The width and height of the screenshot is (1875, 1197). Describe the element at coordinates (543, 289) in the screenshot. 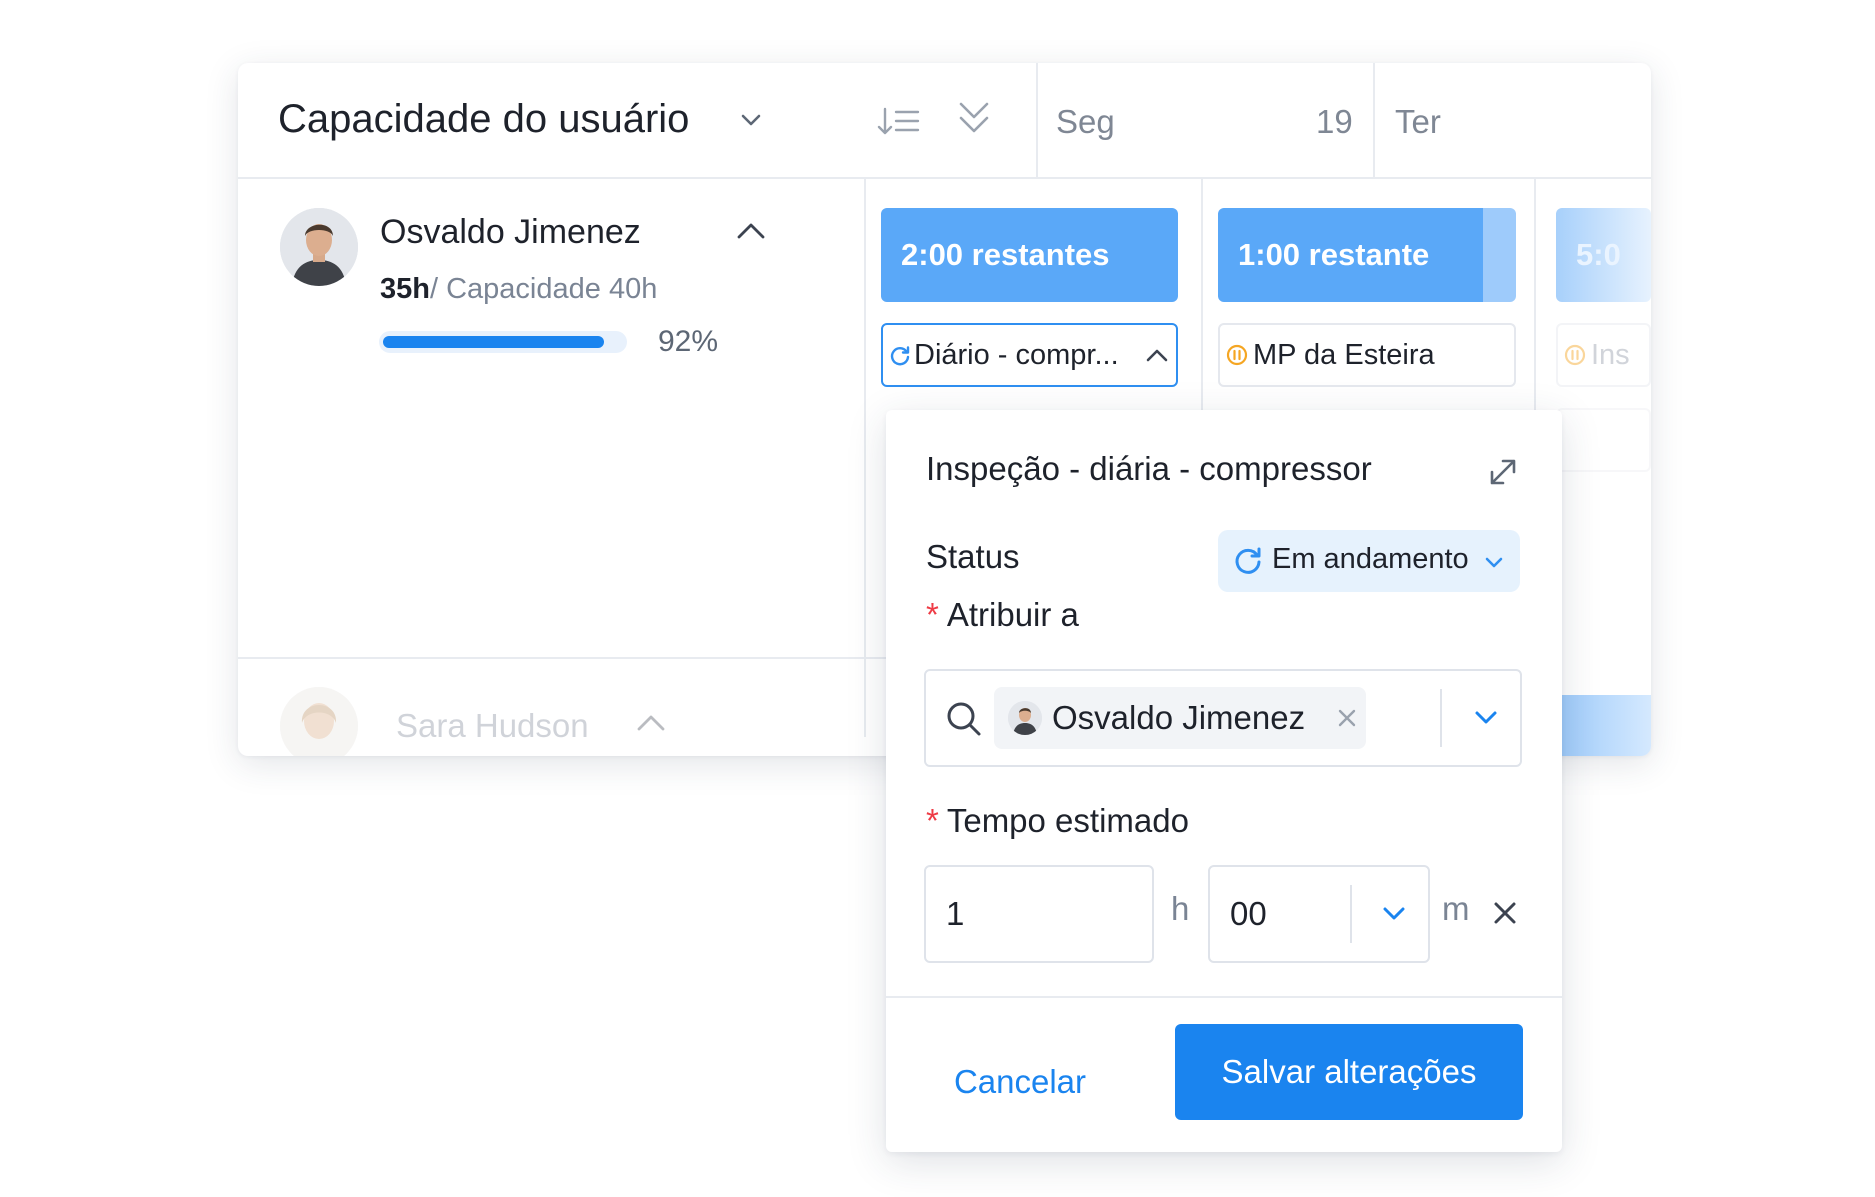

I see `capacity-label: / Capacidade 40h` at that location.